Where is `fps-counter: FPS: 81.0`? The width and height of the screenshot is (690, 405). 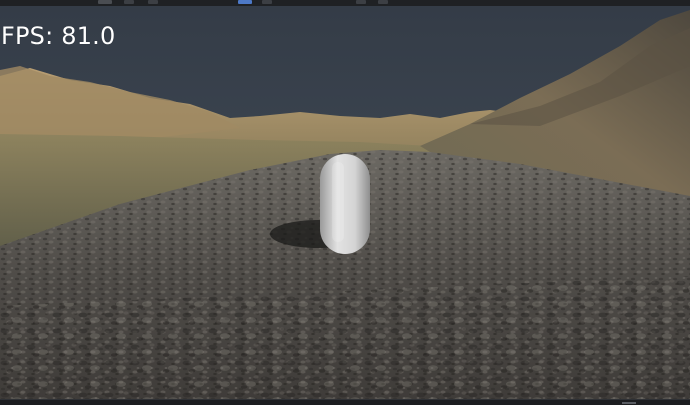
fps-counter: FPS: 81.0 is located at coordinates (58, 36).